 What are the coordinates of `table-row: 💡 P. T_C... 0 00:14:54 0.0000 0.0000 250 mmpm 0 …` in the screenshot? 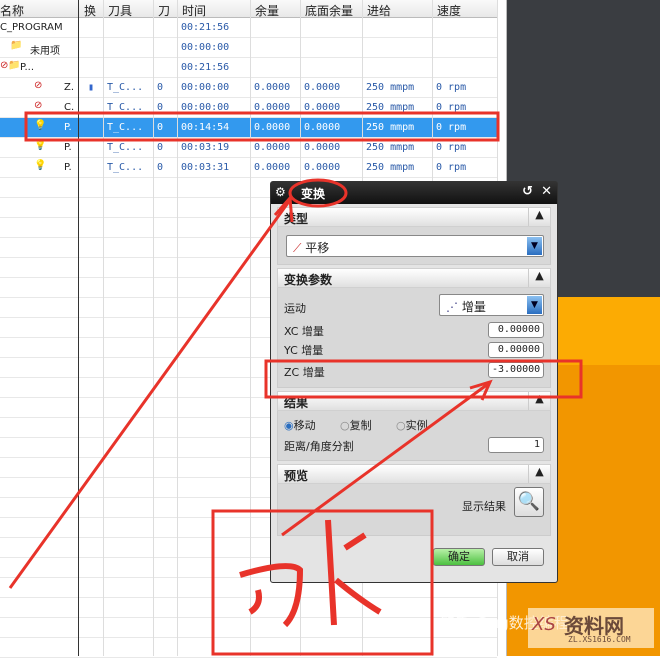 It's located at (248, 128).